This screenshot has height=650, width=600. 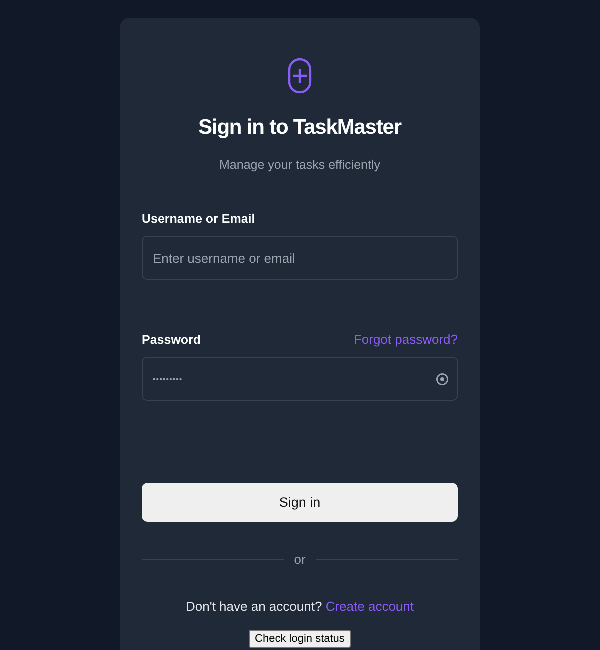 I want to click on username-label: Username or Email, so click(x=199, y=219).